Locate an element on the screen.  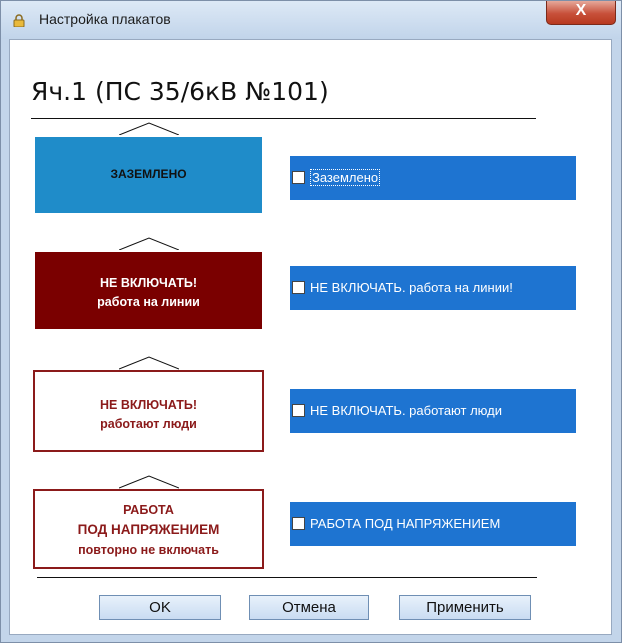
option-grounded: Заземлено is located at coordinates (433, 178).